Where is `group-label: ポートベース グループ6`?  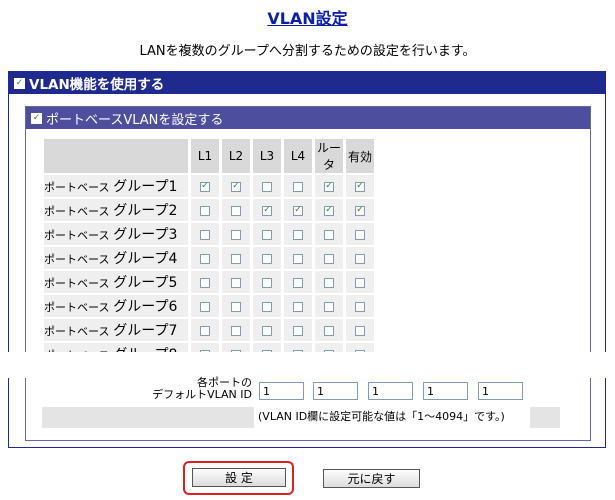
group-label: ポートベース グループ6 is located at coordinates (116, 306).